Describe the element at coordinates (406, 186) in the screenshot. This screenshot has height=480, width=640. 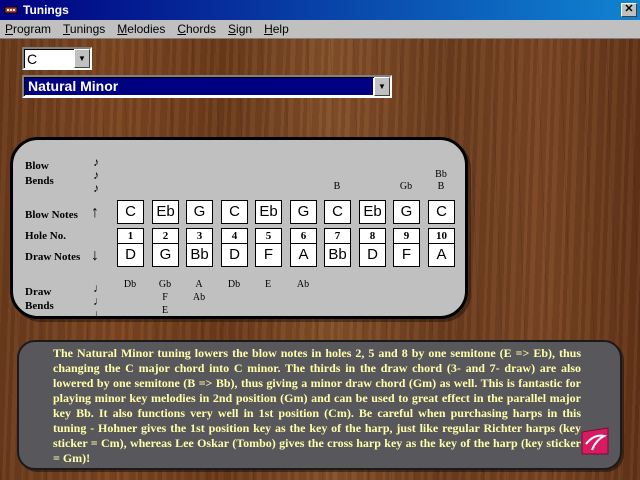
I see `blow-bend-note: Gb` at that location.